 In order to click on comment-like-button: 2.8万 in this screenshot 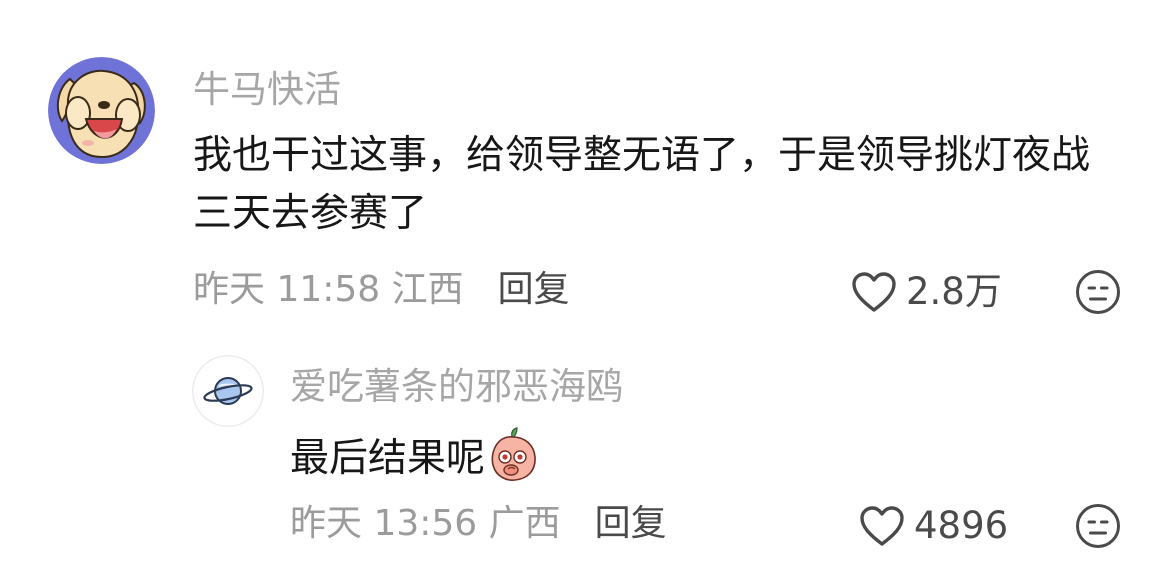, I will do `click(926, 292)`.